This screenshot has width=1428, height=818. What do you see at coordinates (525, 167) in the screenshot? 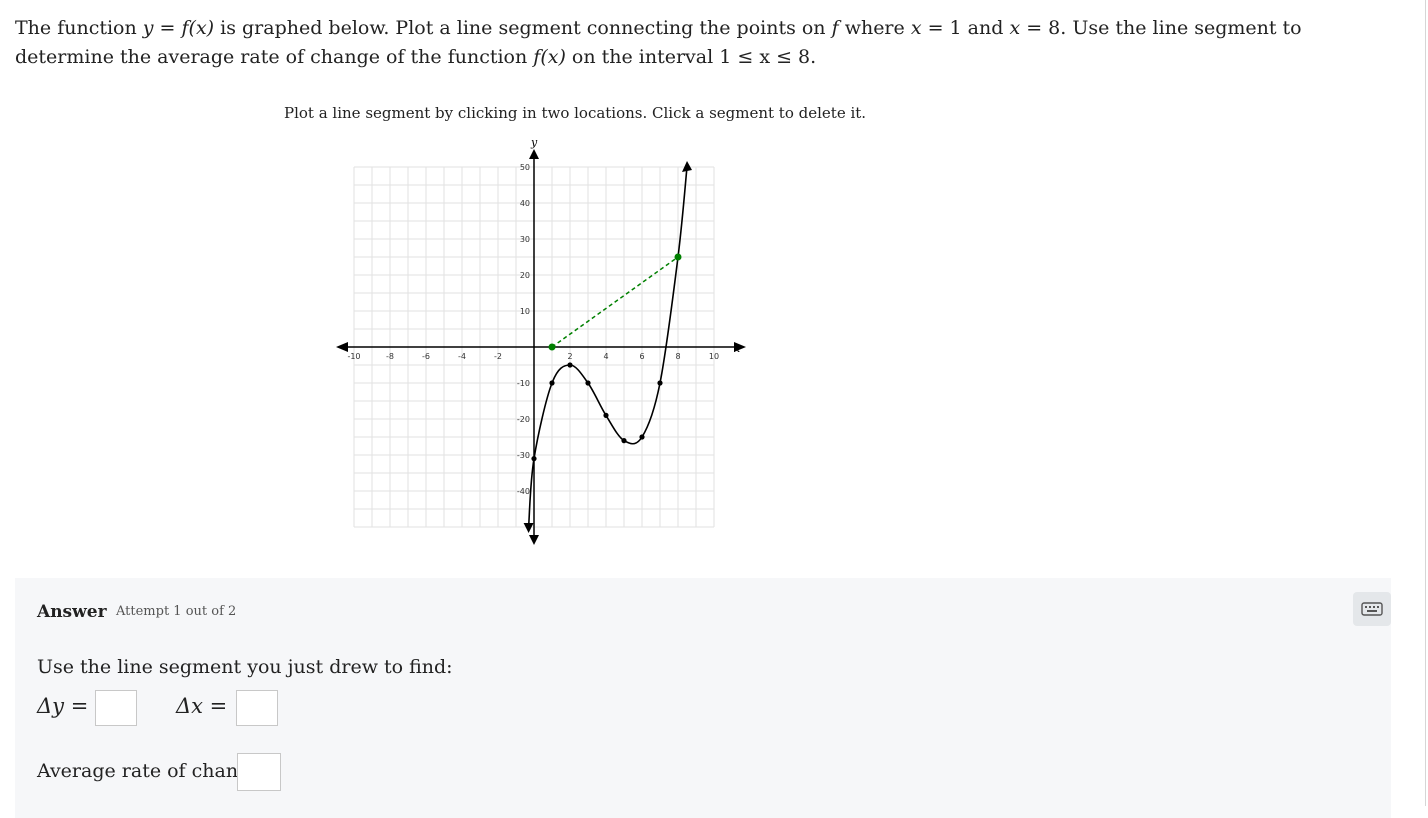
I see `y-tick-label: 50` at bounding box center [525, 167].